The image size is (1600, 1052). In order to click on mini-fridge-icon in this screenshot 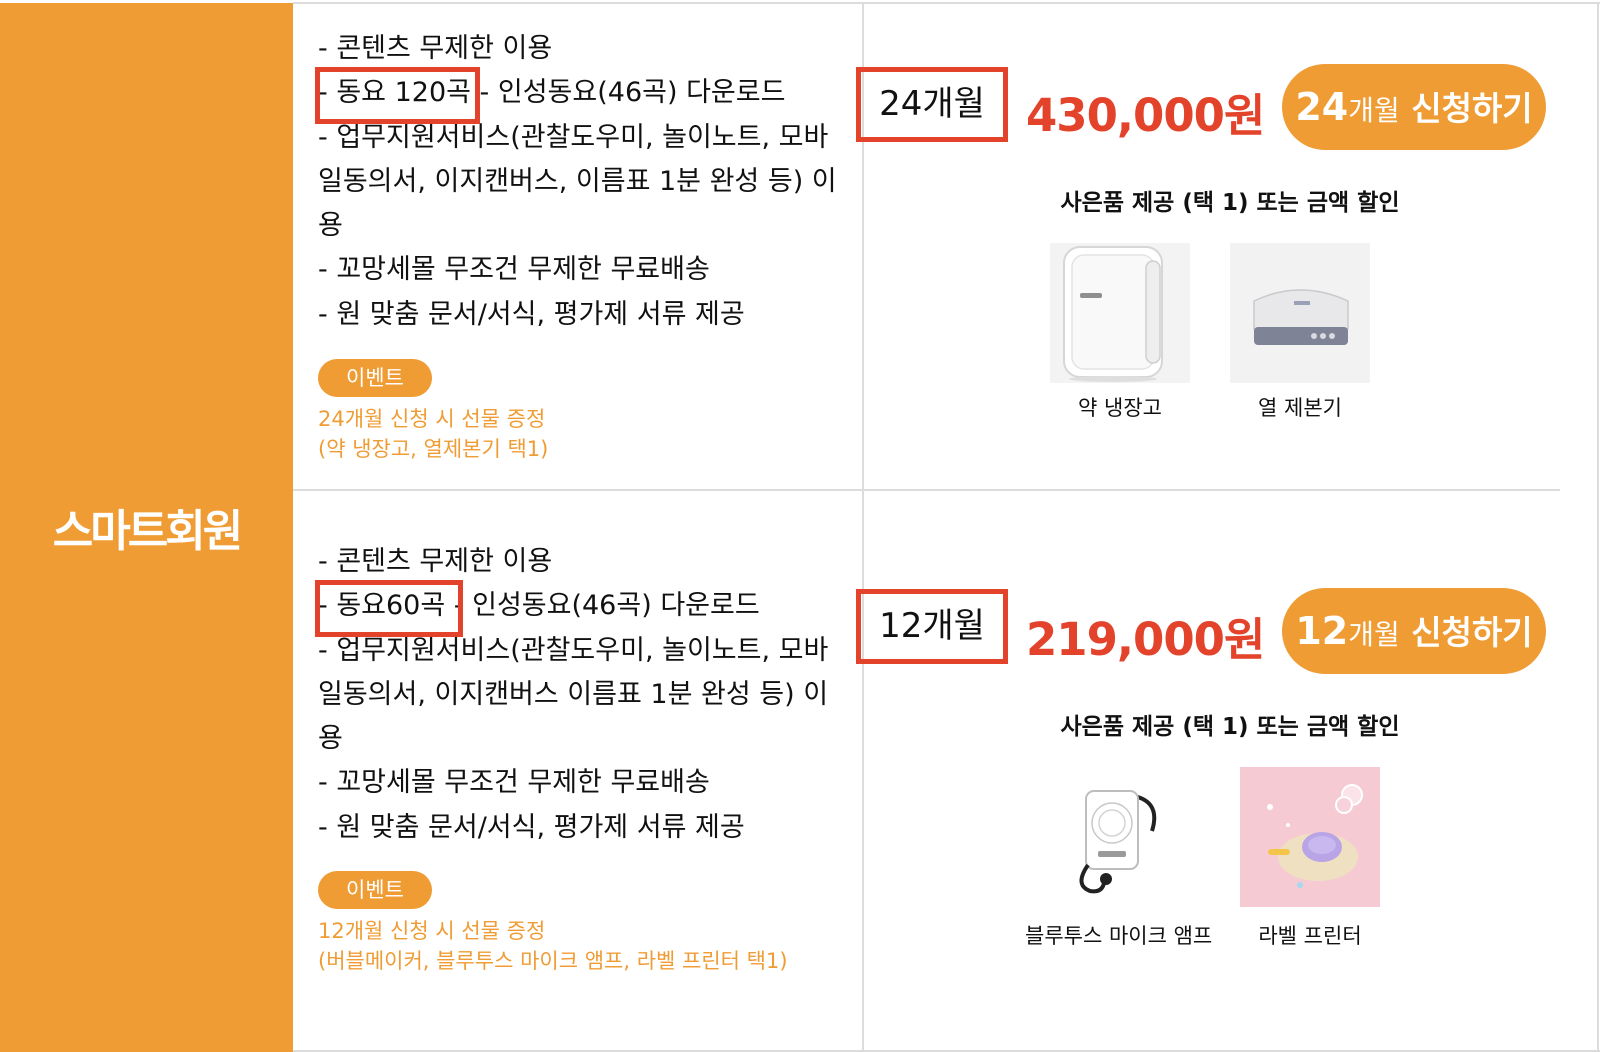, I will do `click(1120, 313)`.